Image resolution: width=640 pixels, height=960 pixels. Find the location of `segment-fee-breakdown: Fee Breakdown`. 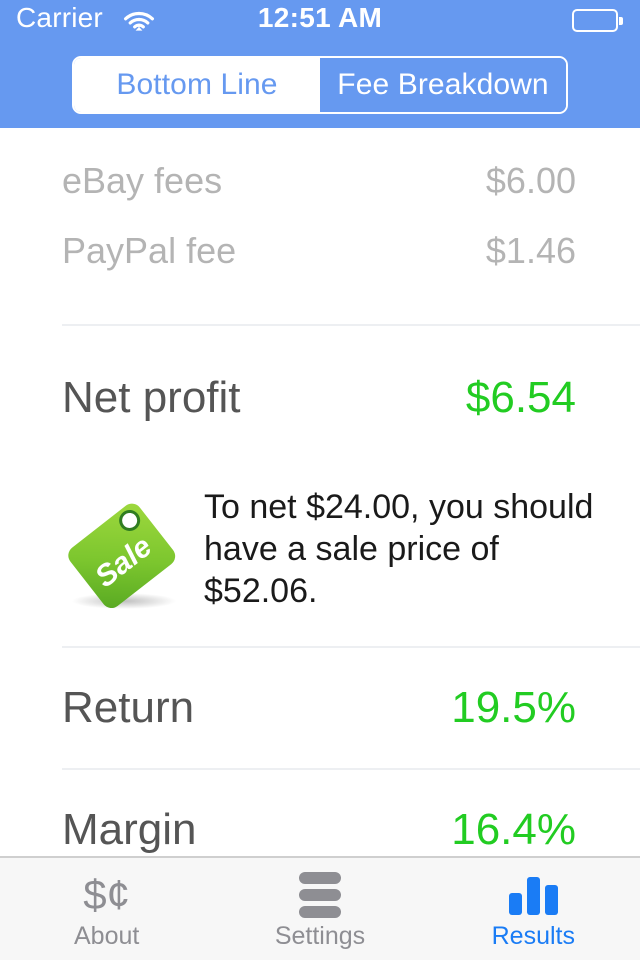

segment-fee-breakdown: Fee Breakdown is located at coordinates (443, 85).